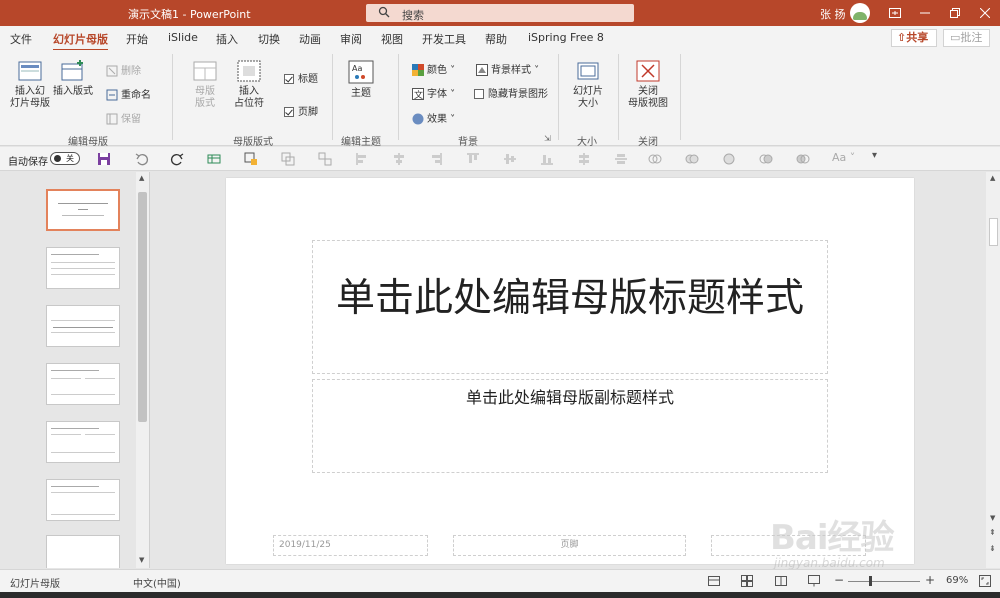 This screenshot has height=598, width=1000. What do you see at coordinates (884, 581) in the screenshot?
I see `zoom-slider` at bounding box center [884, 581].